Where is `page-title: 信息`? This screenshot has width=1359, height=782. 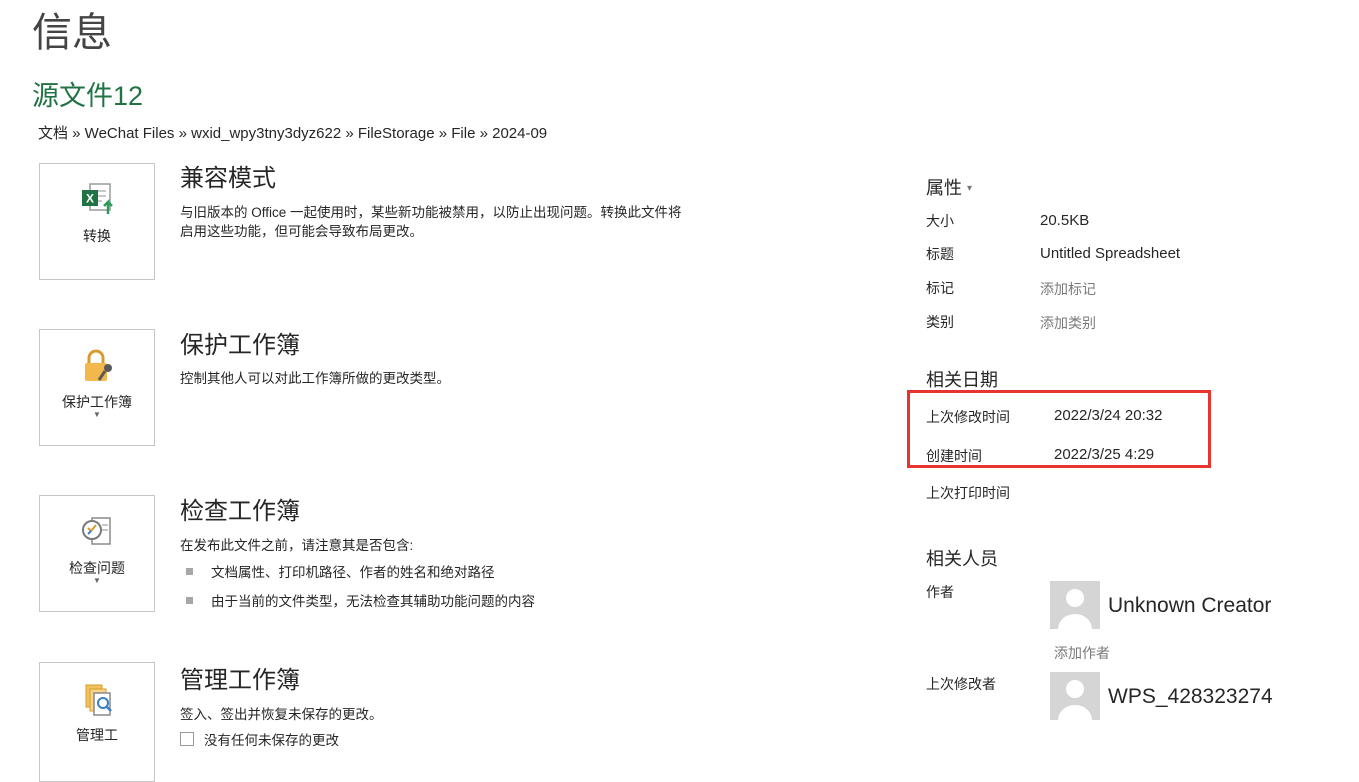 page-title: 信息 is located at coordinates (72, 33).